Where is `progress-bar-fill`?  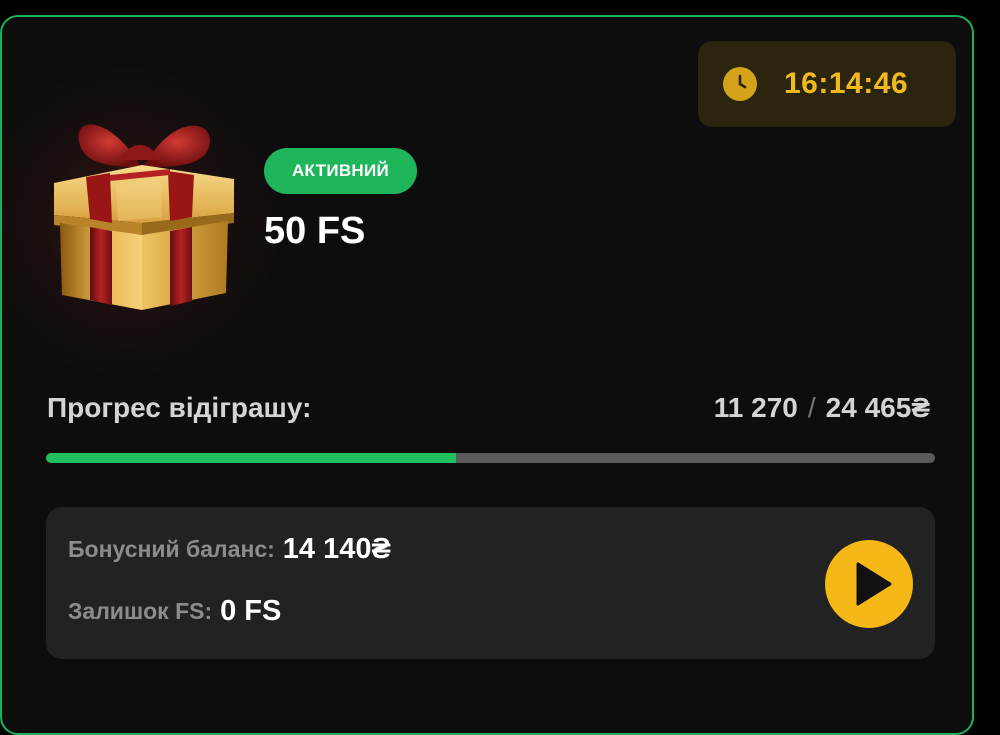
progress-bar-fill is located at coordinates (251, 458).